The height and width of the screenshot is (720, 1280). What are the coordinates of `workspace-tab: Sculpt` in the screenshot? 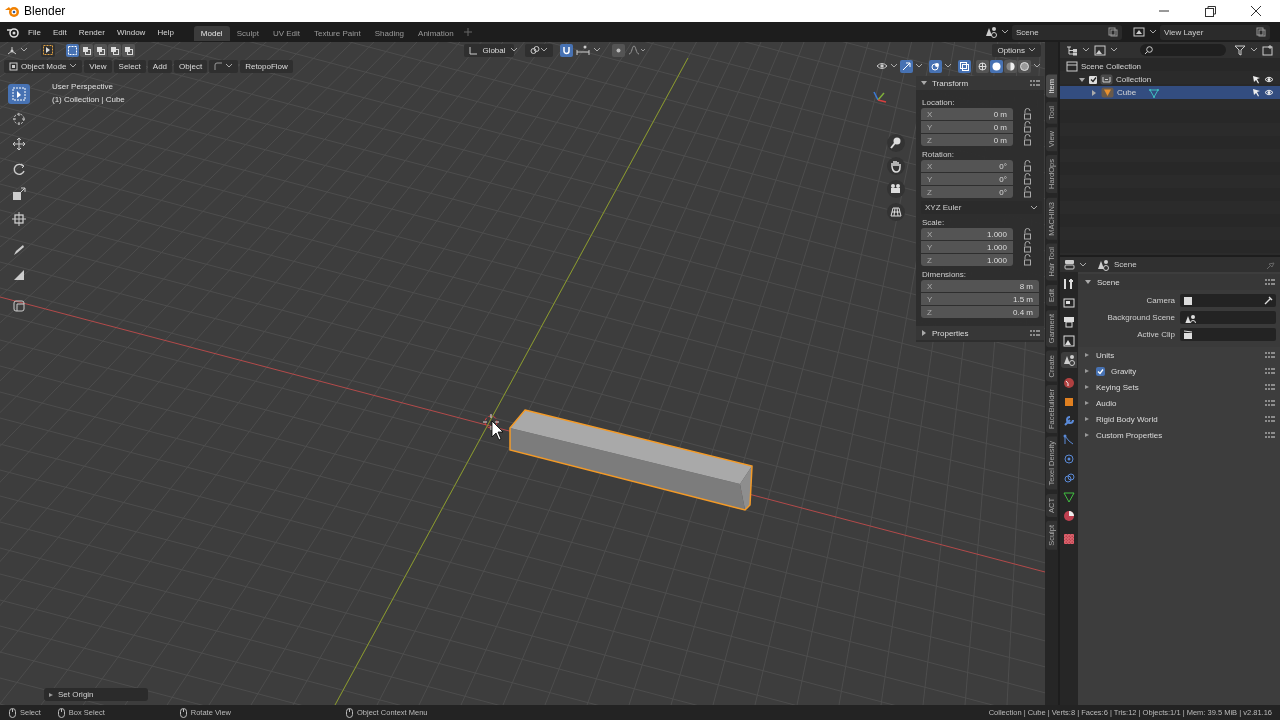 It's located at (247, 33).